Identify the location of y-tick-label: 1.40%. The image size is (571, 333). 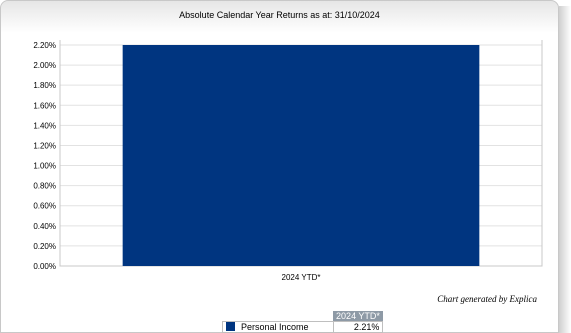
(44, 125).